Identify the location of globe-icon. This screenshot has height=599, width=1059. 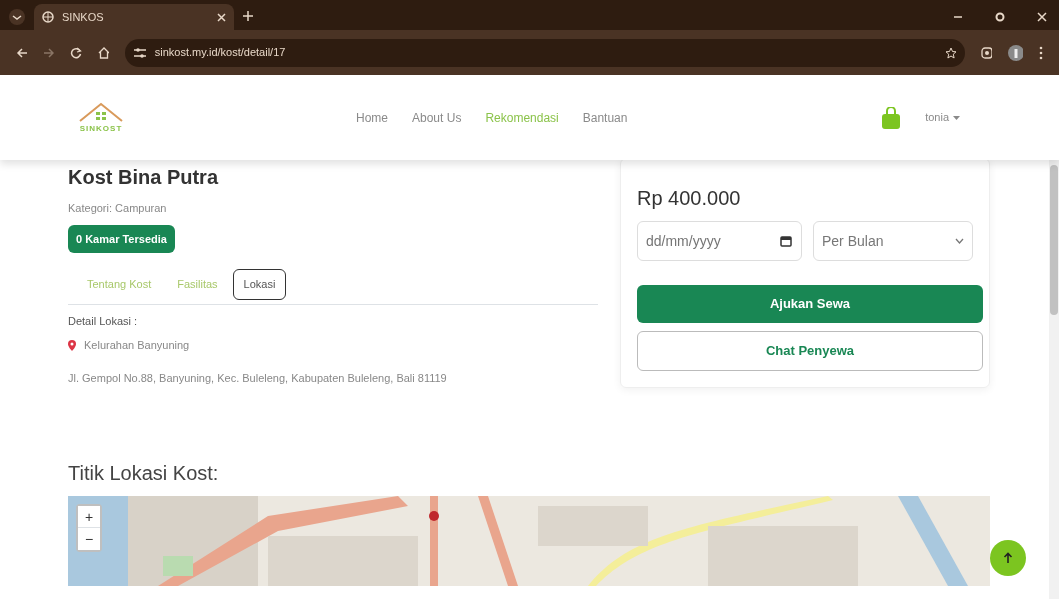
(48, 17).